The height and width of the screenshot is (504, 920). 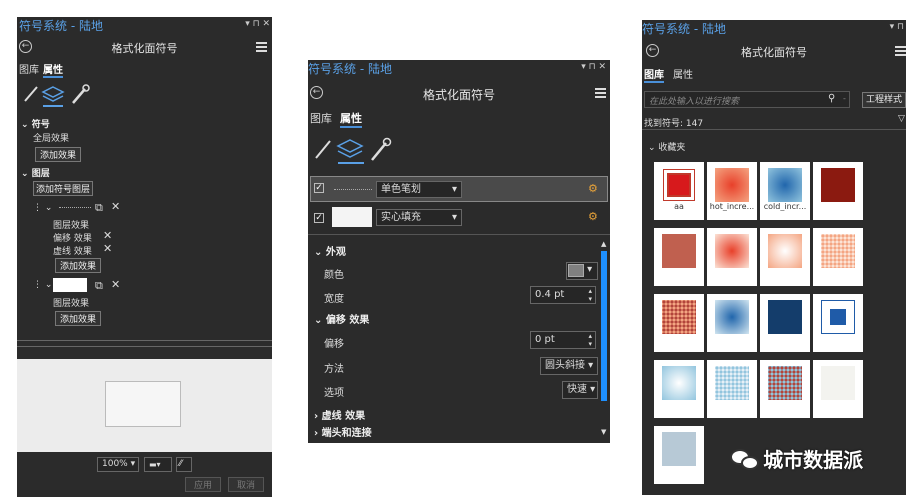 I want to click on tab-gallery-2: 图库, so click(x=321, y=118).